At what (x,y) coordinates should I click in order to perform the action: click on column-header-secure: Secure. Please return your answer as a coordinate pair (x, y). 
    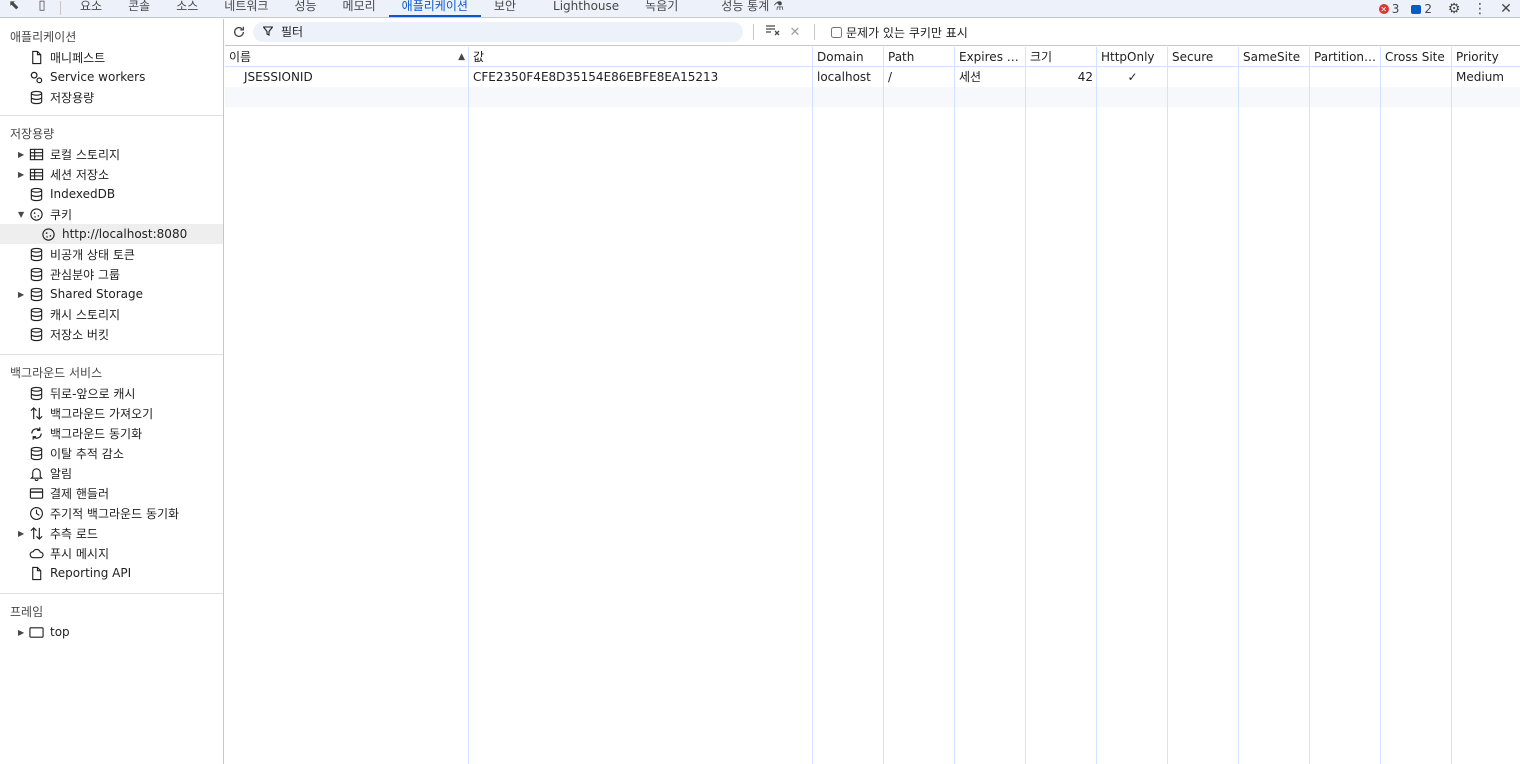
    Looking at the image, I should click on (1203, 57).